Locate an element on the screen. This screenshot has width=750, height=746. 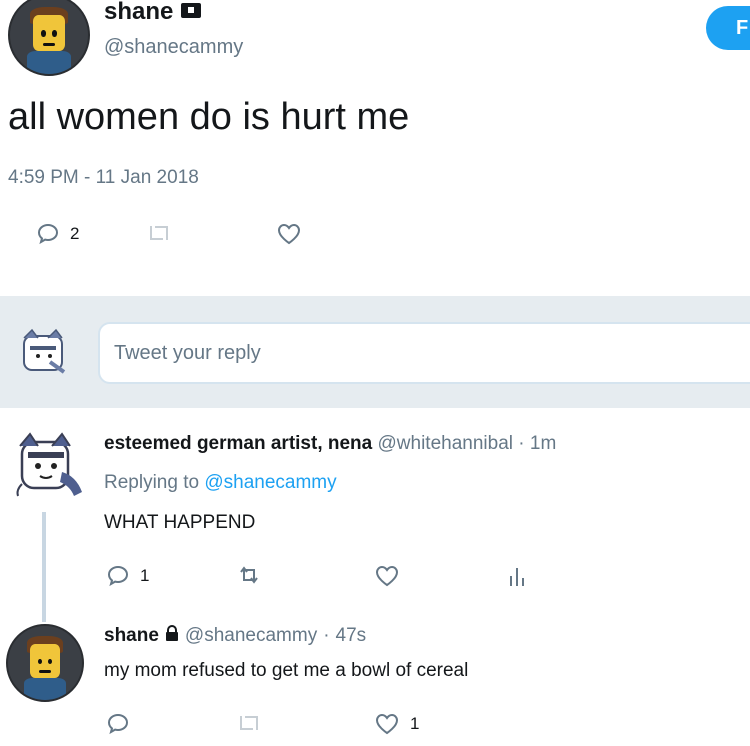
follow-button: F is located at coordinates (728, 28).